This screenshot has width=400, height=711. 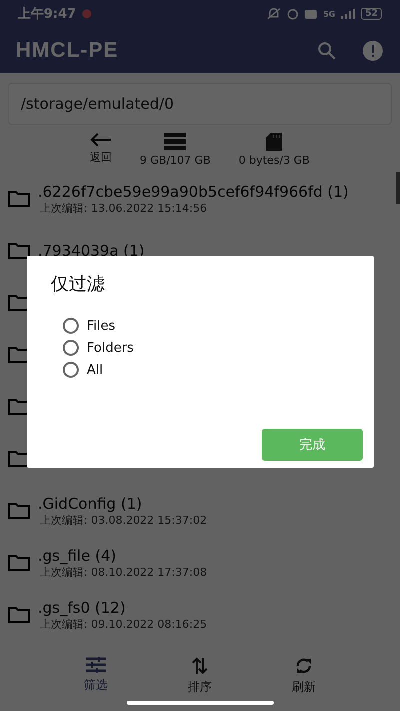 I want to click on done-button: 完成, so click(x=312, y=445).